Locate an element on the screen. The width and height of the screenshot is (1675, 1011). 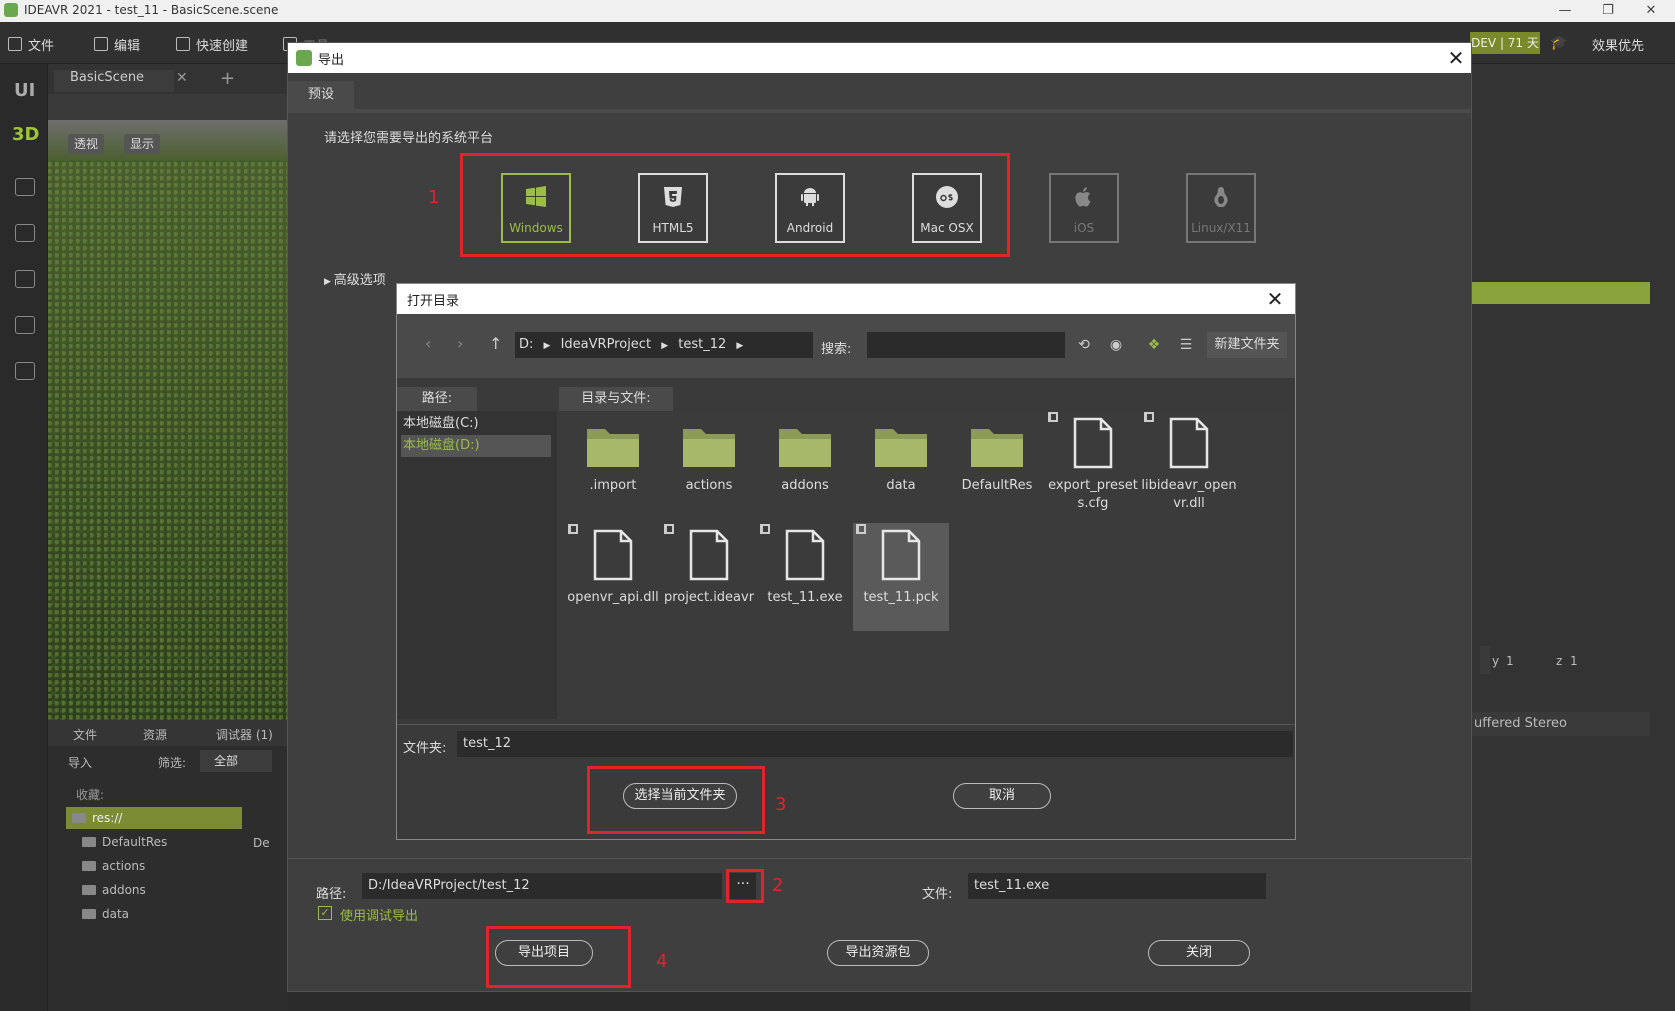
perspective-button: 透视 is located at coordinates (86, 144).